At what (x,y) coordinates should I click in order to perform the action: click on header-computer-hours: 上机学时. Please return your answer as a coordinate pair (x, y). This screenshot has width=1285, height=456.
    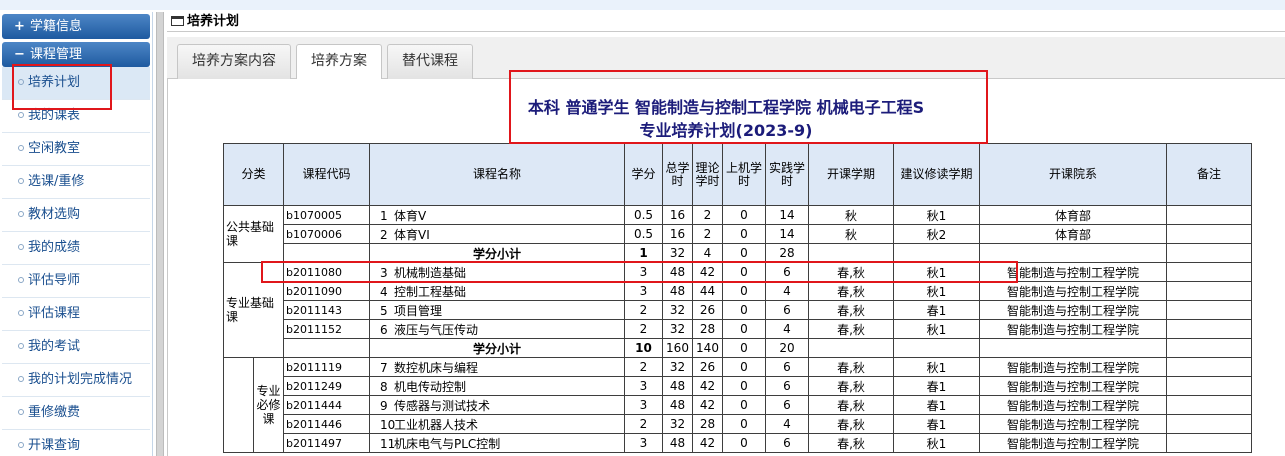
    Looking at the image, I should click on (744, 174).